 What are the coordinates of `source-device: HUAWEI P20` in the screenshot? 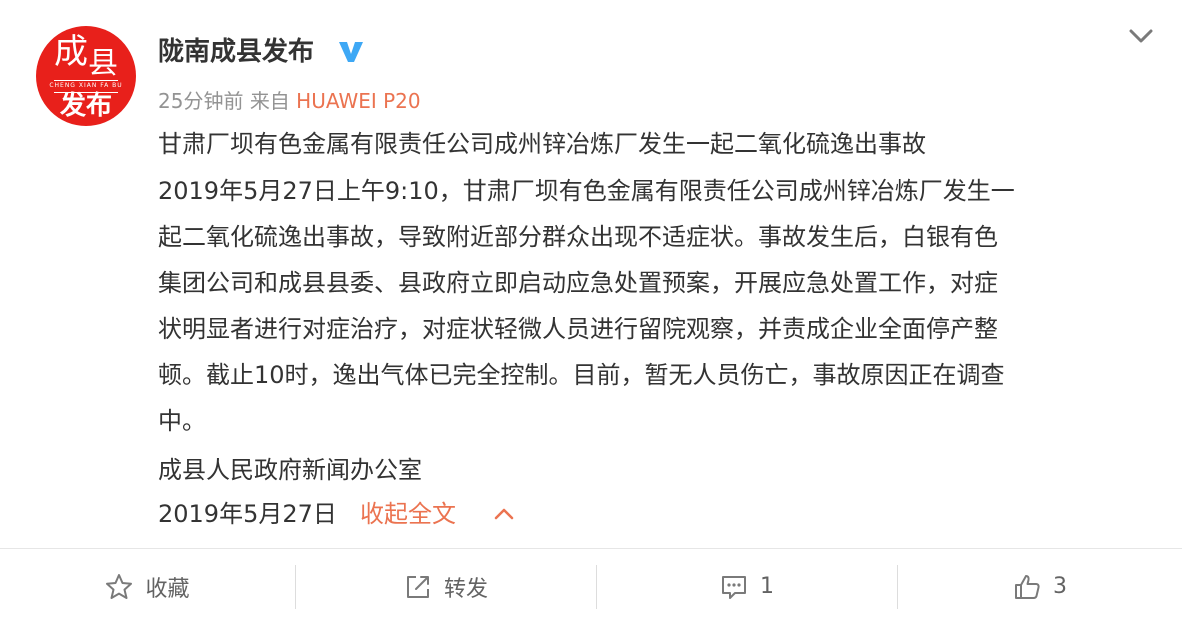 It's located at (358, 101).